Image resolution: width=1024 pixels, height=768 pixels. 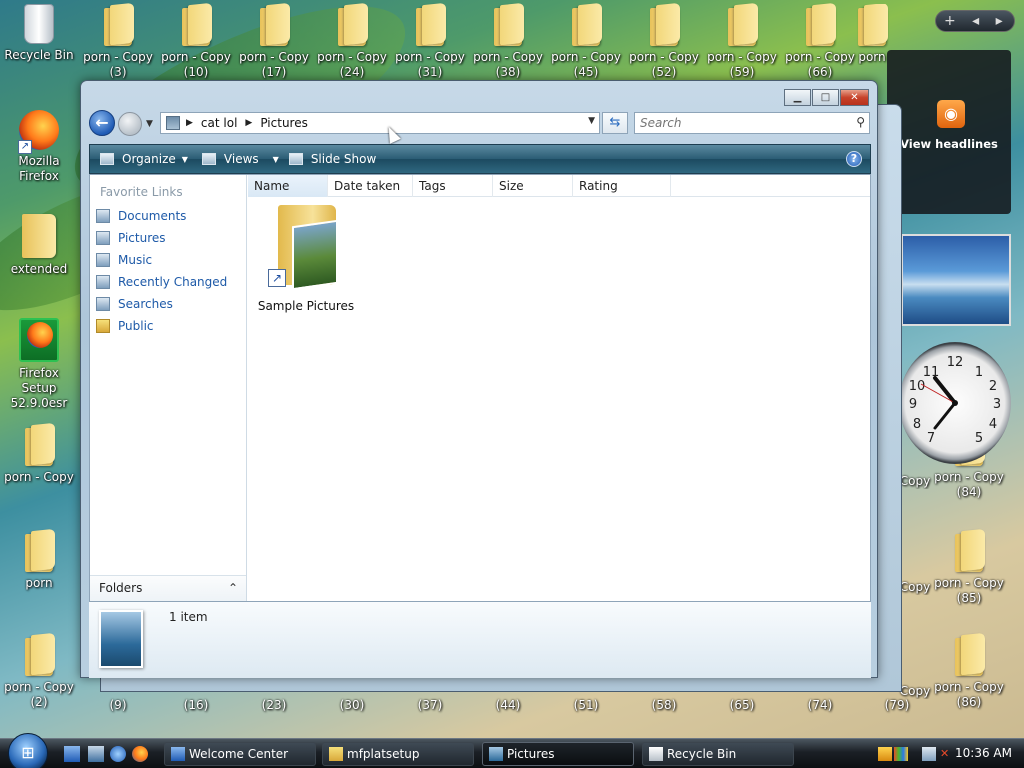 I want to click on organize-button: Organize ▼, so click(x=144, y=159).